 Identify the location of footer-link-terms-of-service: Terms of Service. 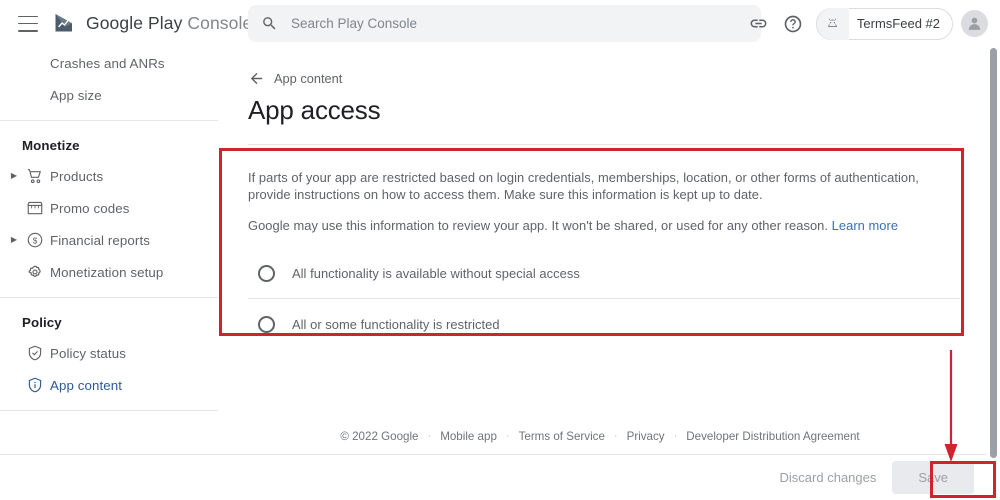
(562, 436).